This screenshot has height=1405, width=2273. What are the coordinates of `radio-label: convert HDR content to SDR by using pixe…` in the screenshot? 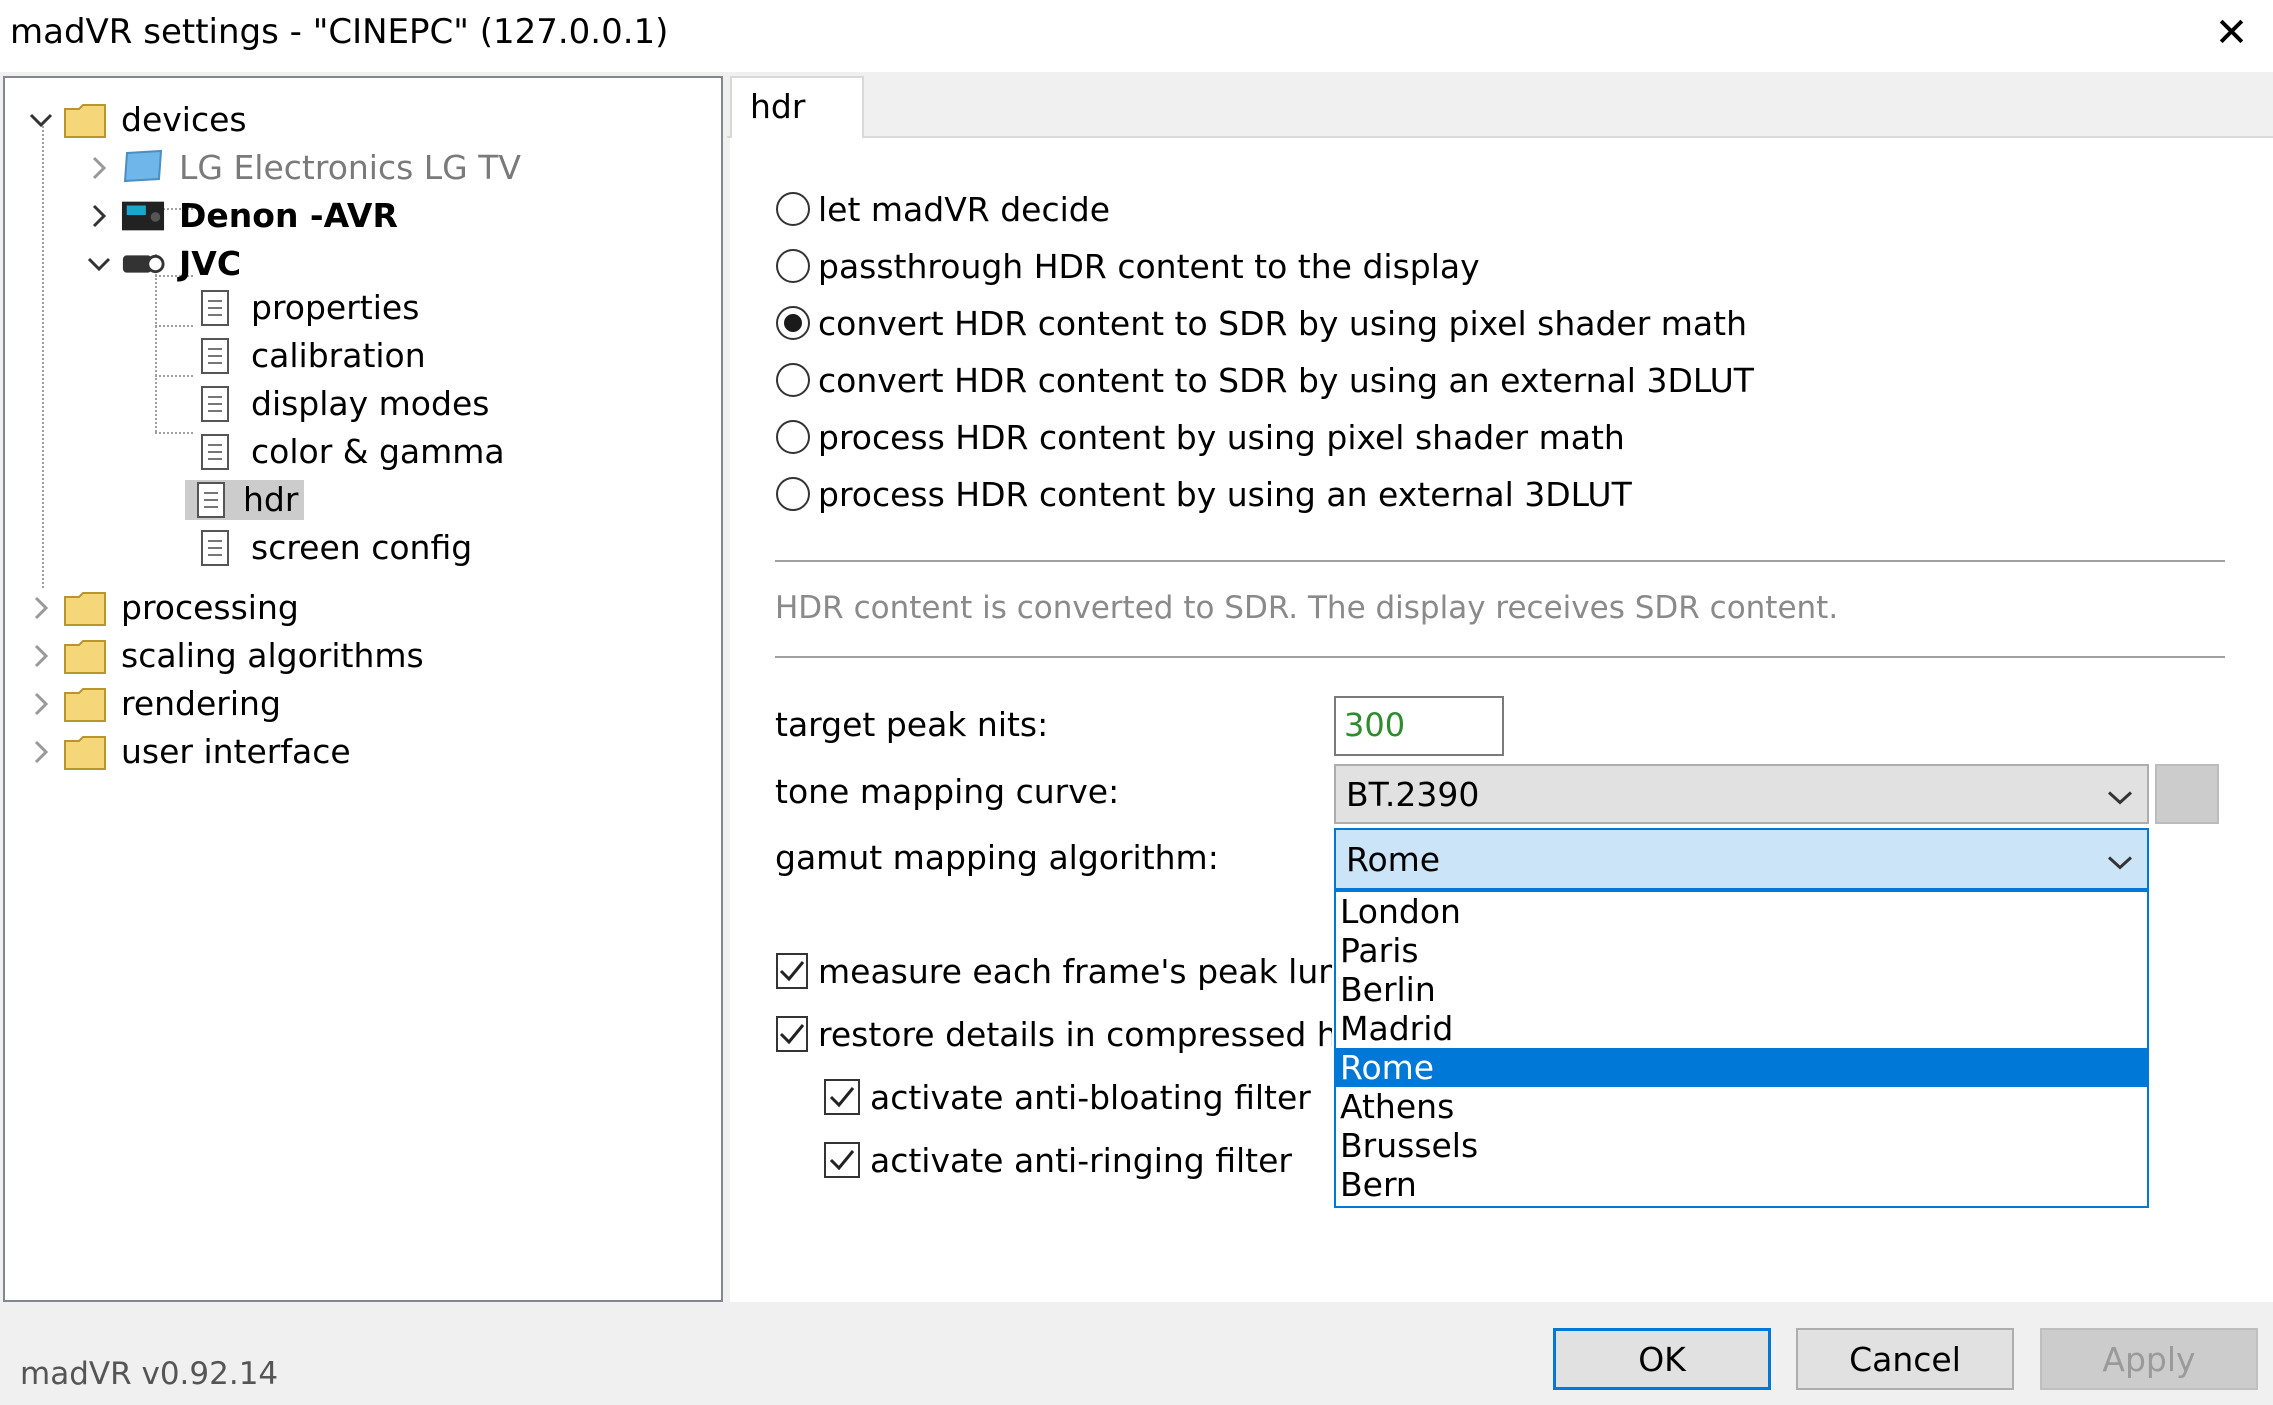 It's located at (1282, 323).